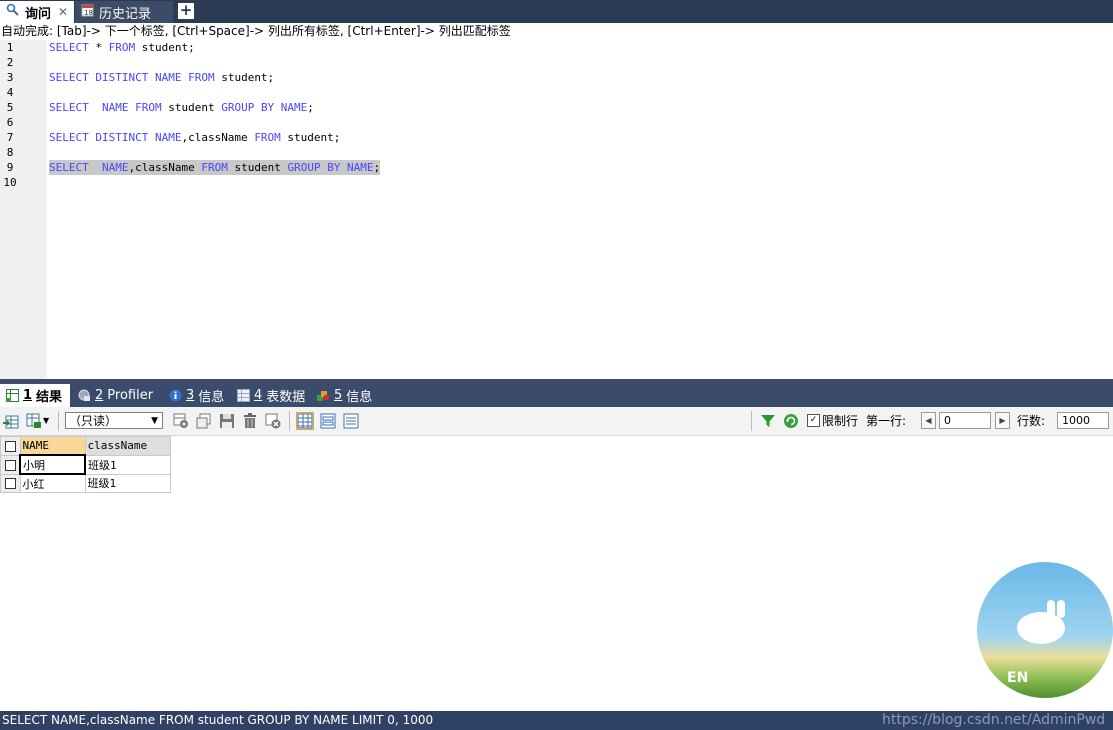 The width and height of the screenshot is (1113, 730). I want to click on table-row: 小明 班级1, so click(85, 464).